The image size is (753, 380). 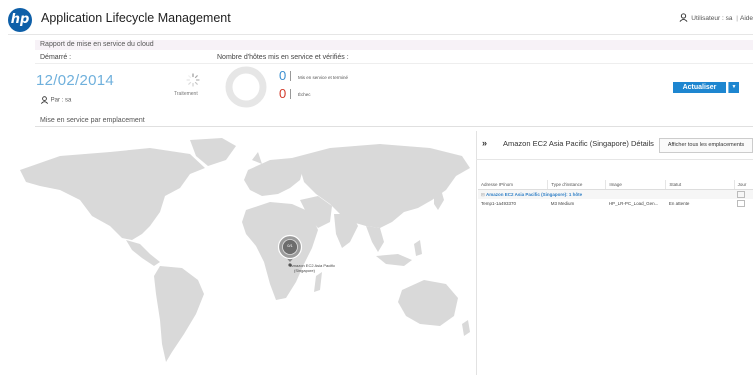 What do you see at coordinates (746, 18) in the screenshot?
I see `help-link: Aide` at bounding box center [746, 18].